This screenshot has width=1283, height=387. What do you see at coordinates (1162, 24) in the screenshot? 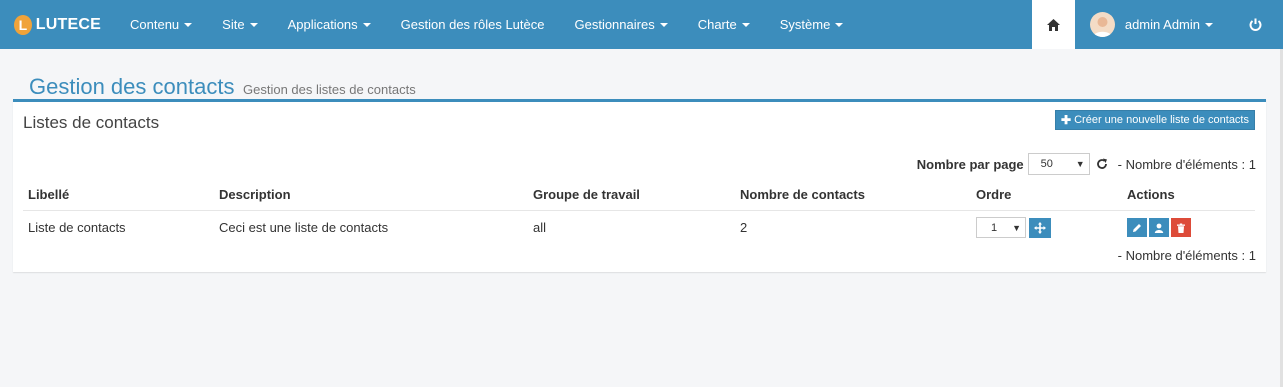
I see `user-name: admin Admin` at bounding box center [1162, 24].